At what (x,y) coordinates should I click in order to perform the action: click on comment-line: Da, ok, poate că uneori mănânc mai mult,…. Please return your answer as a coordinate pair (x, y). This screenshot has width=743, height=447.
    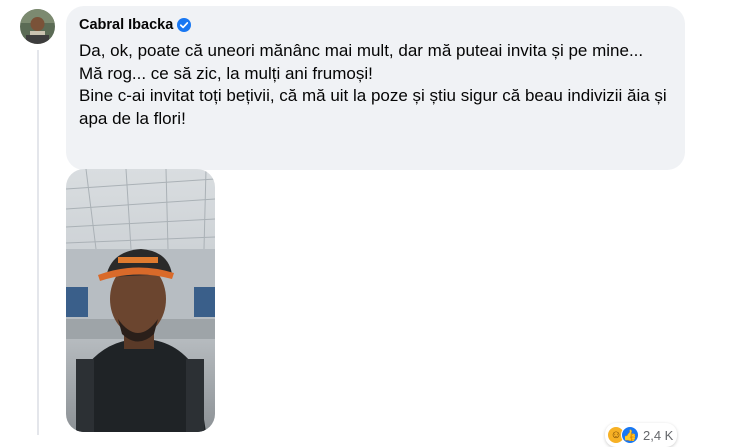
    Looking at the image, I should click on (361, 50).